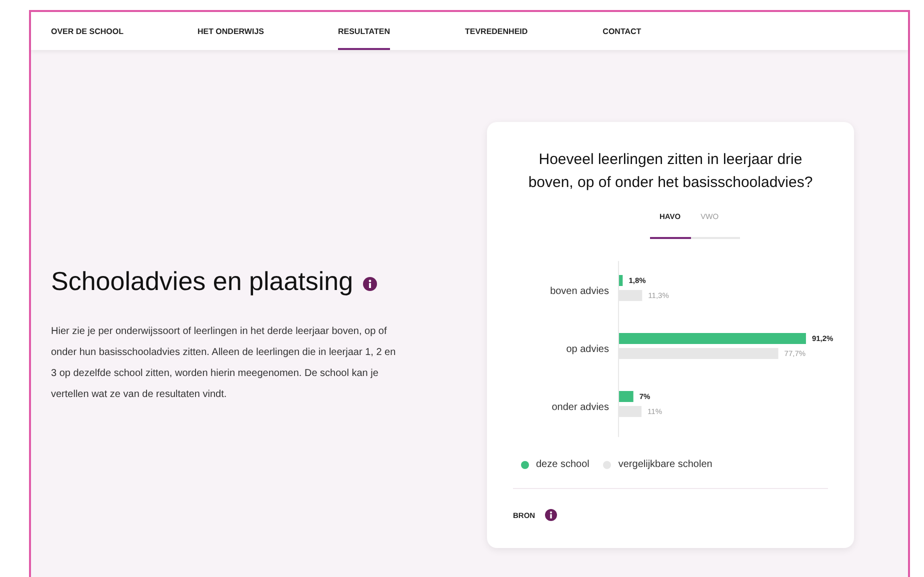 Image resolution: width=924 pixels, height=577 pixels. Describe the element at coordinates (496, 31) in the screenshot. I see `nav-tab: TEVREDENHEID` at that location.